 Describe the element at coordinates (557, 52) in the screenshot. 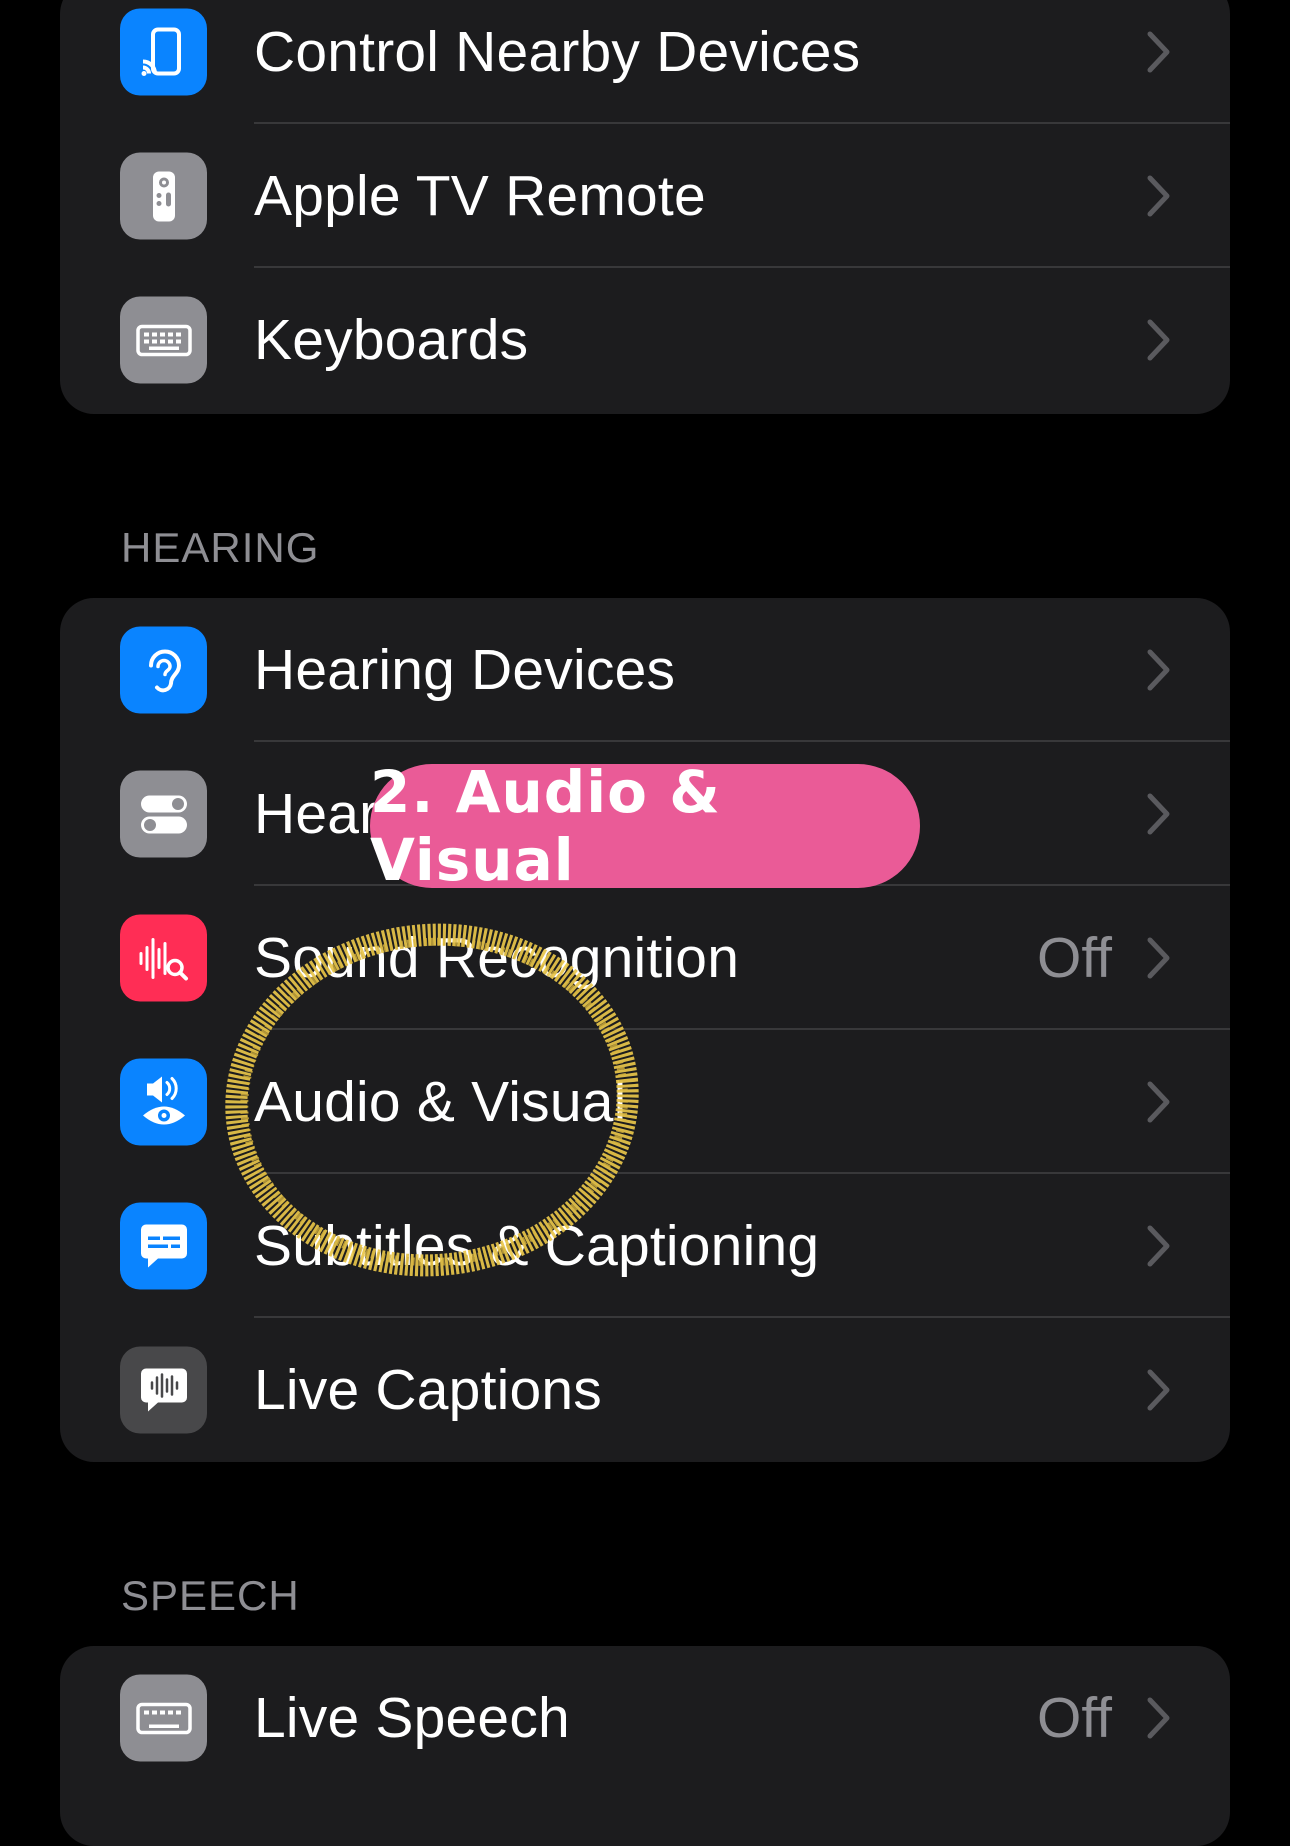

I see `row-label: Control Nearby Devices` at that location.